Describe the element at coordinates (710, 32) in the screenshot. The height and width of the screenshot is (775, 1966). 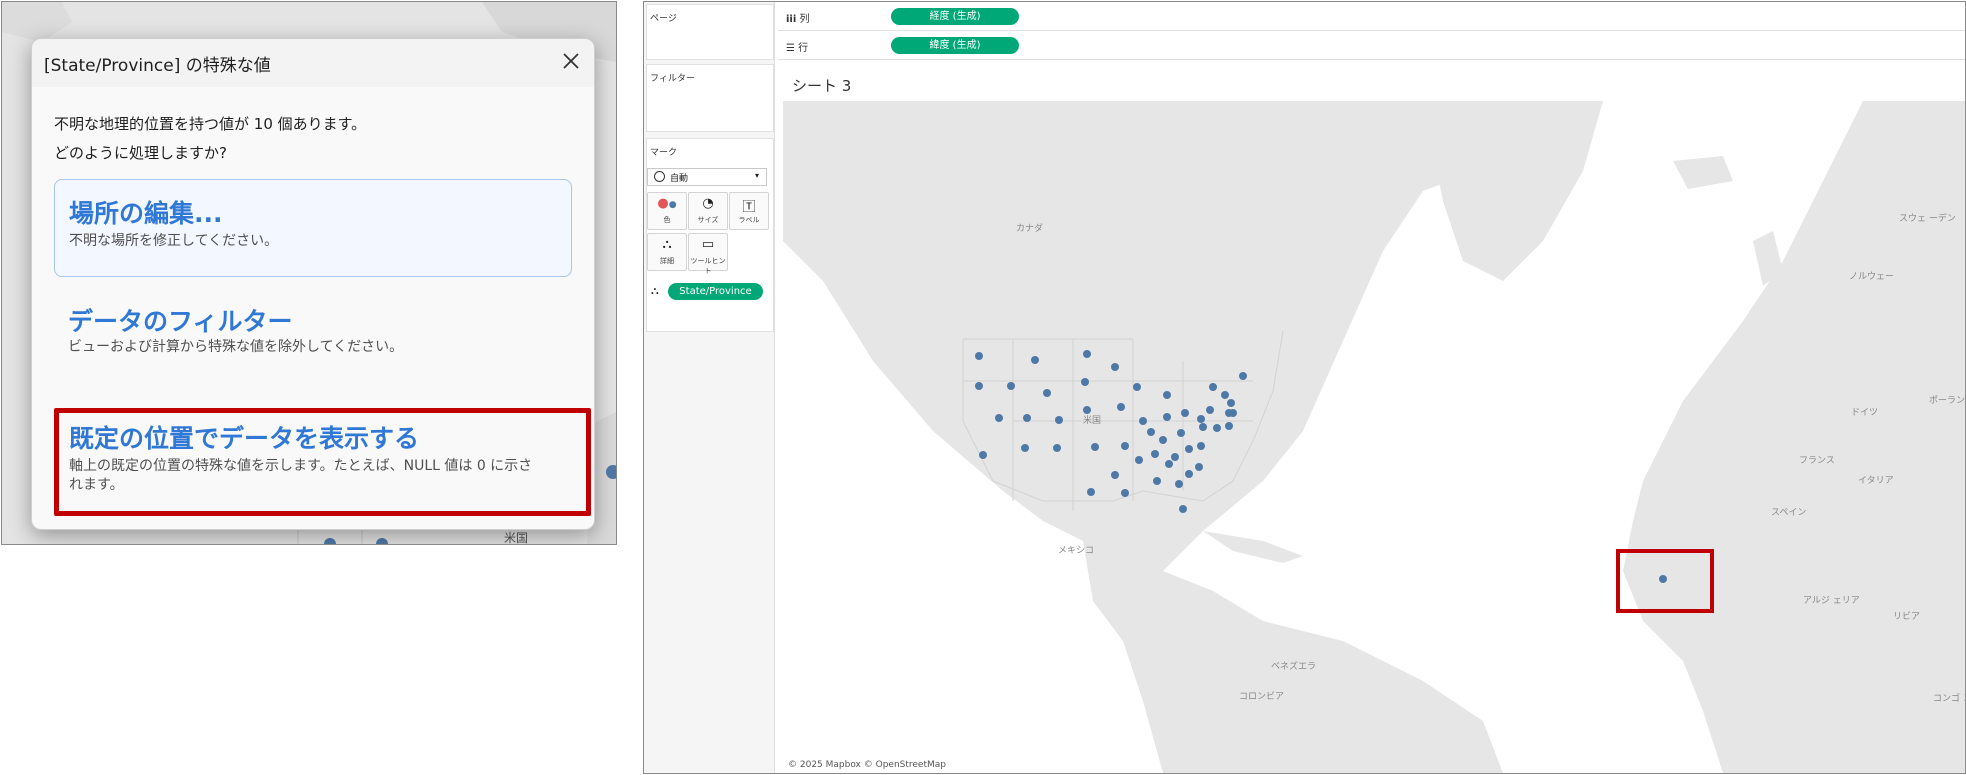
I see `pages-card: ページ` at that location.